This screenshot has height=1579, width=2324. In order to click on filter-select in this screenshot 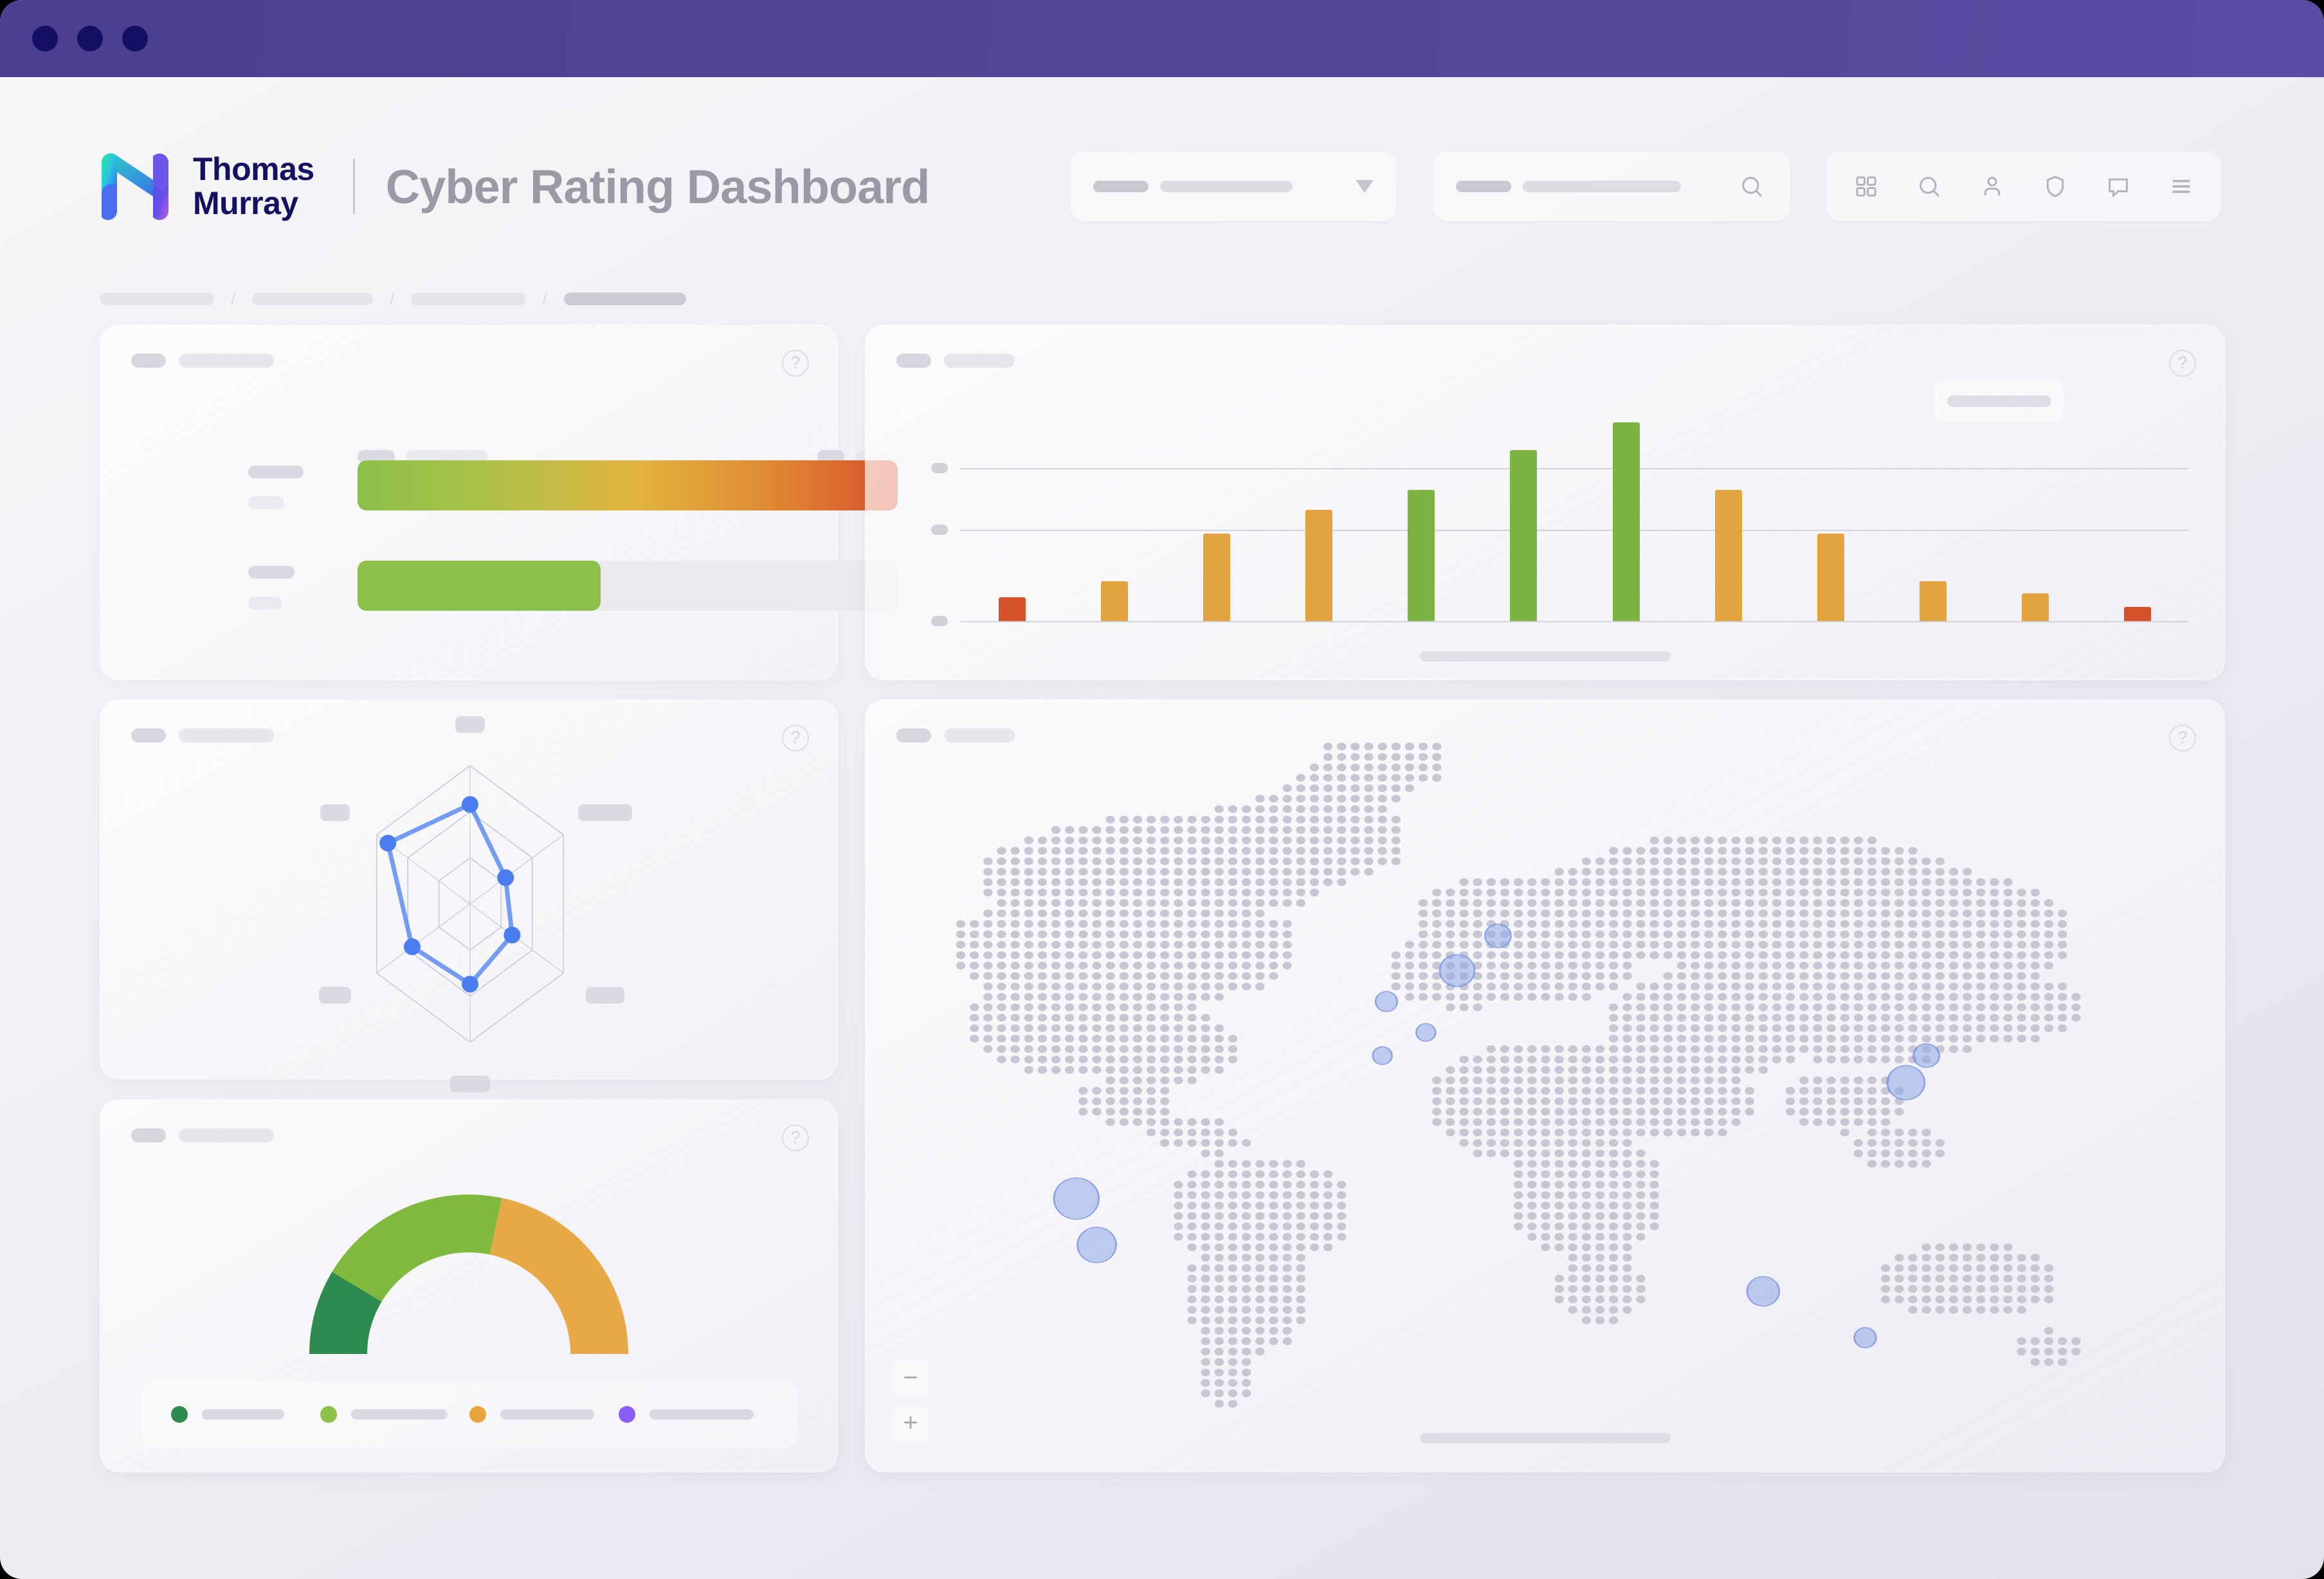, I will do `click(1233, 187)`.